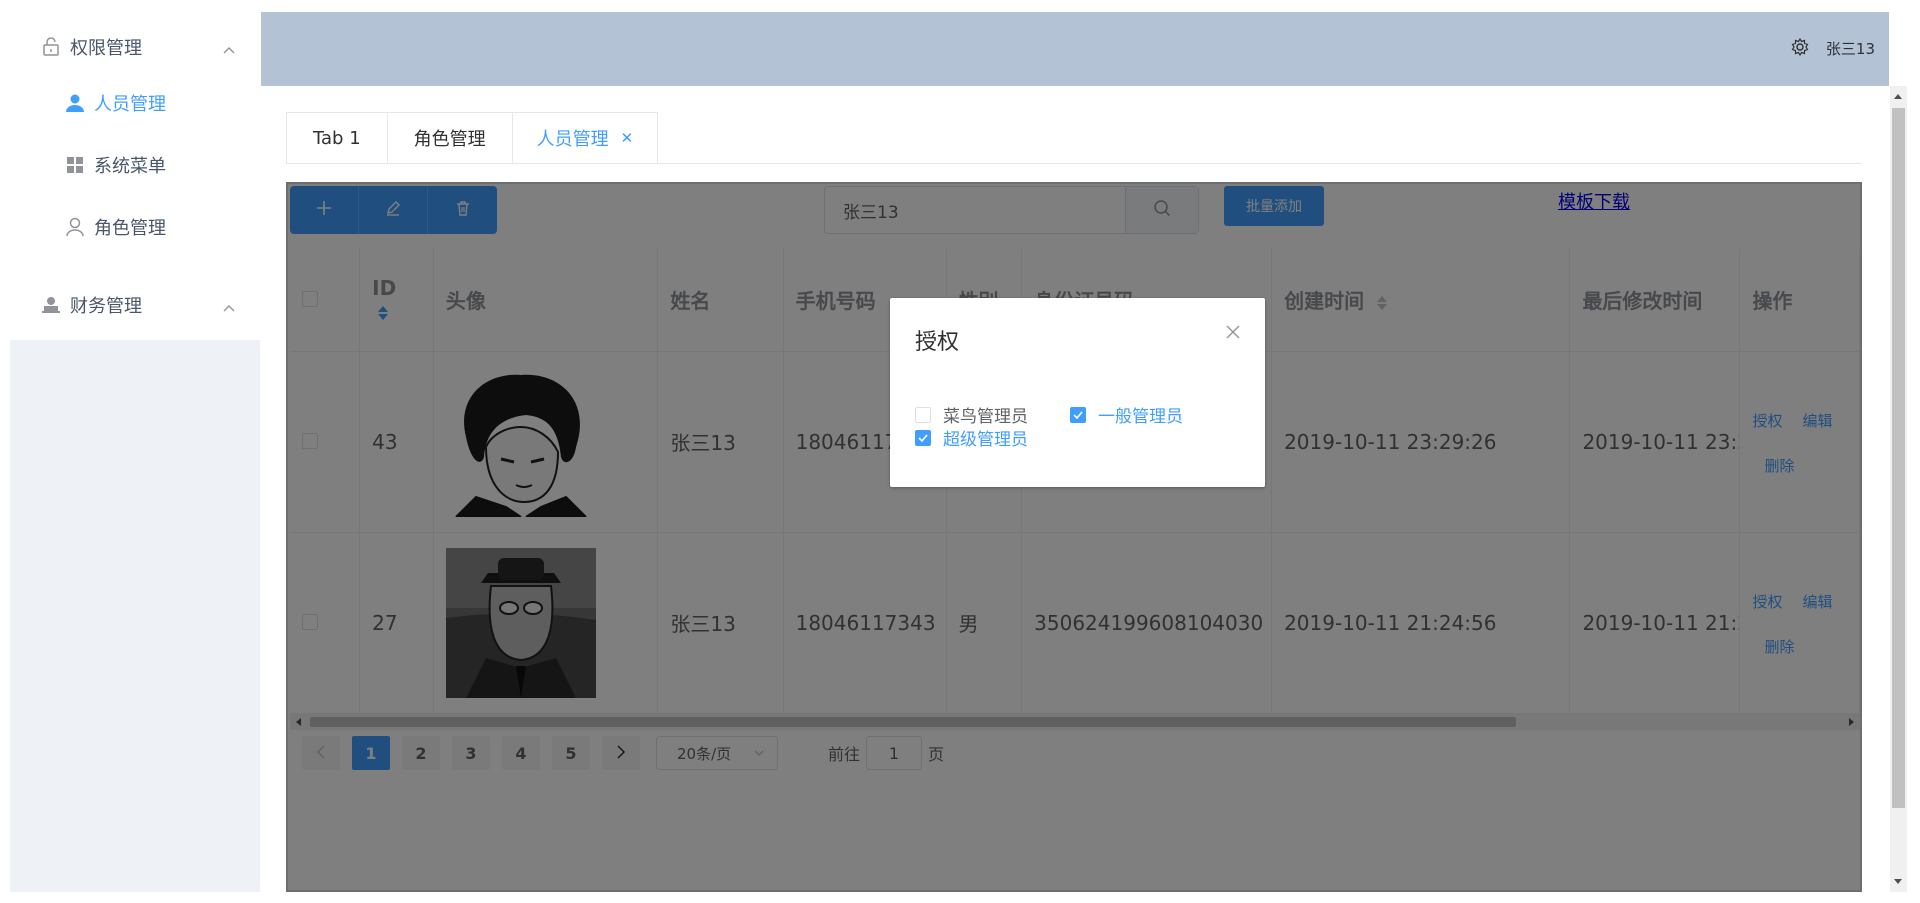  Describe the element at coordinates (130, 104) in the screenshot. I see `sidebar-item-label: 人员管理` at that location.